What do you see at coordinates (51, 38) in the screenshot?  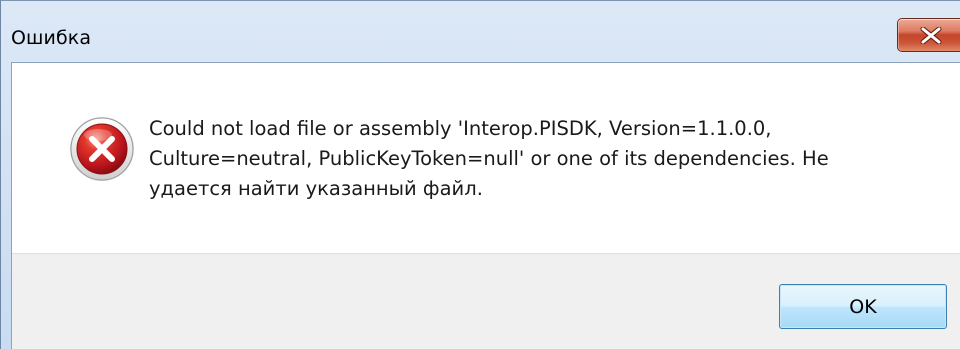 I see `window-title: Ошибка` at bounding box center [51, 38].